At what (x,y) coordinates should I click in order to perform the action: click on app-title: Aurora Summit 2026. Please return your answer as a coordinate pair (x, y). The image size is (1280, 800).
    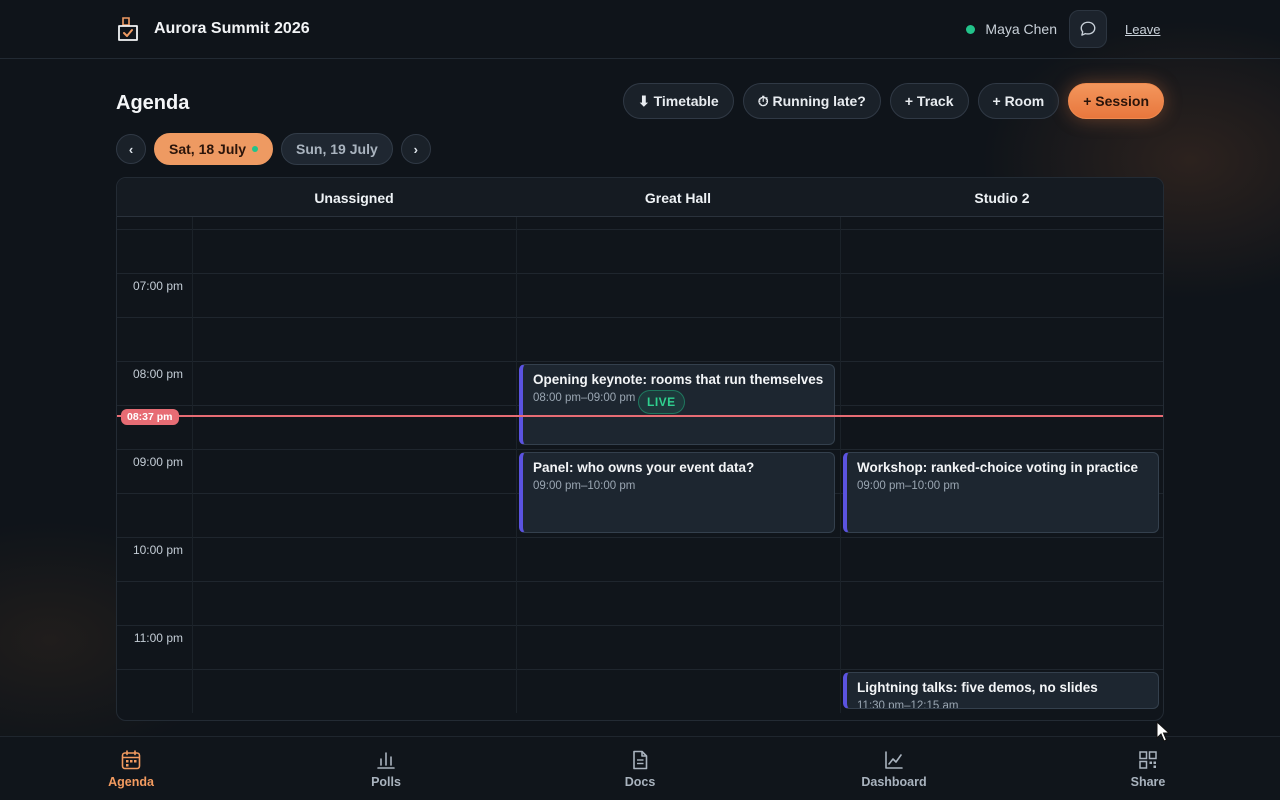
    Looking at the image, I should click on (232, 28).